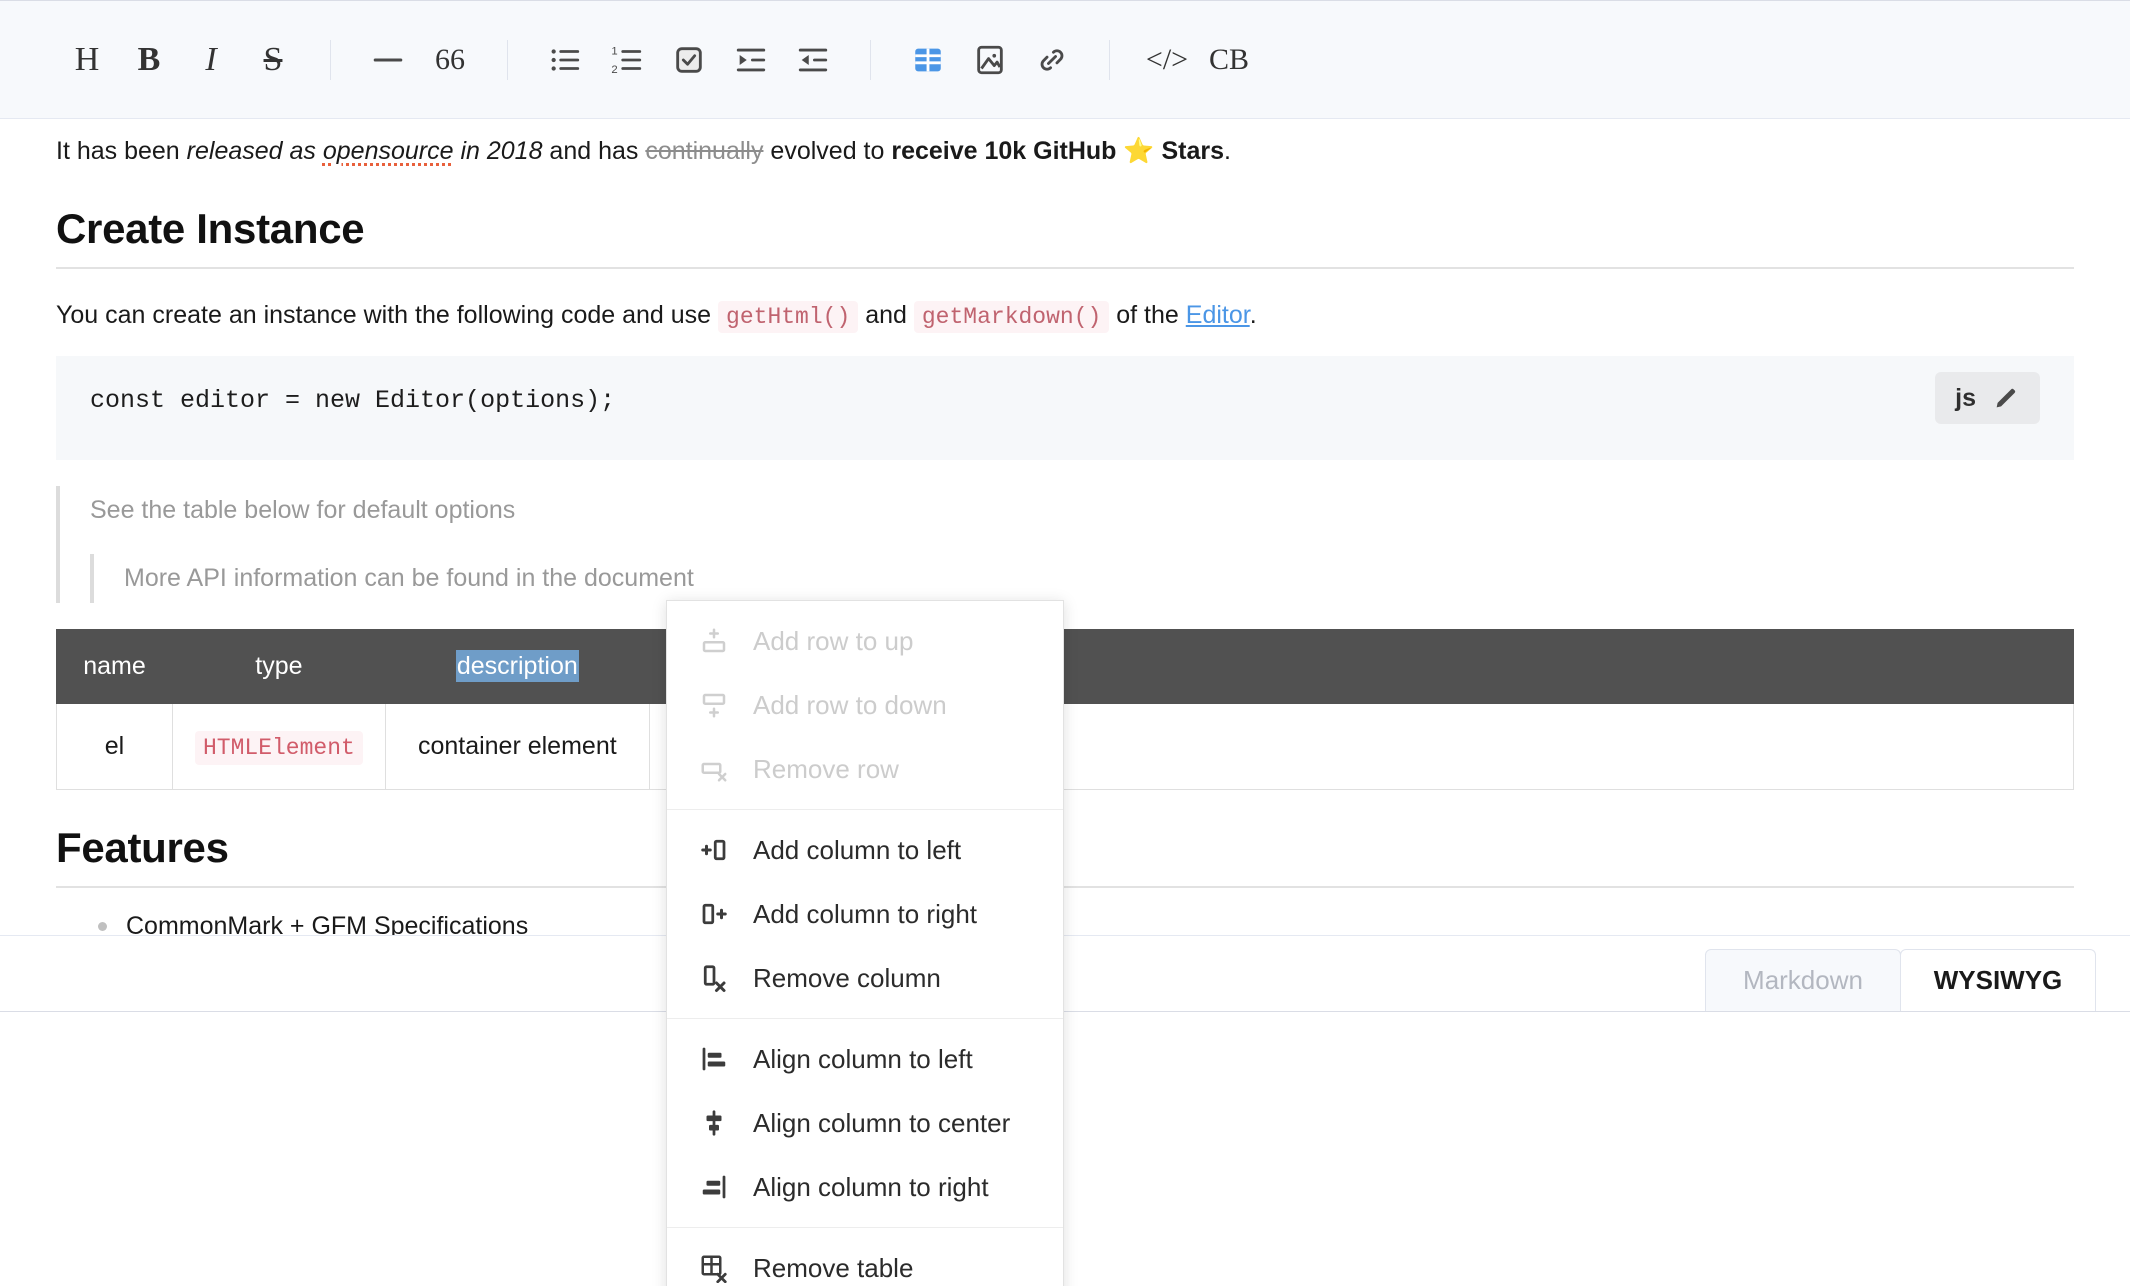 The width and height of the screenshot is (2130, 1286). I want to click on heading-features: Features, so click(1065, 856).